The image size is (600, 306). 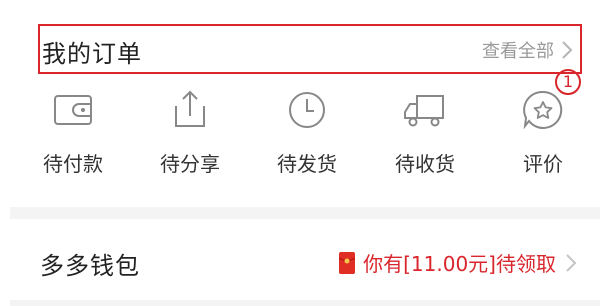 I want to click on share-icon, so click(x=190, y=108).